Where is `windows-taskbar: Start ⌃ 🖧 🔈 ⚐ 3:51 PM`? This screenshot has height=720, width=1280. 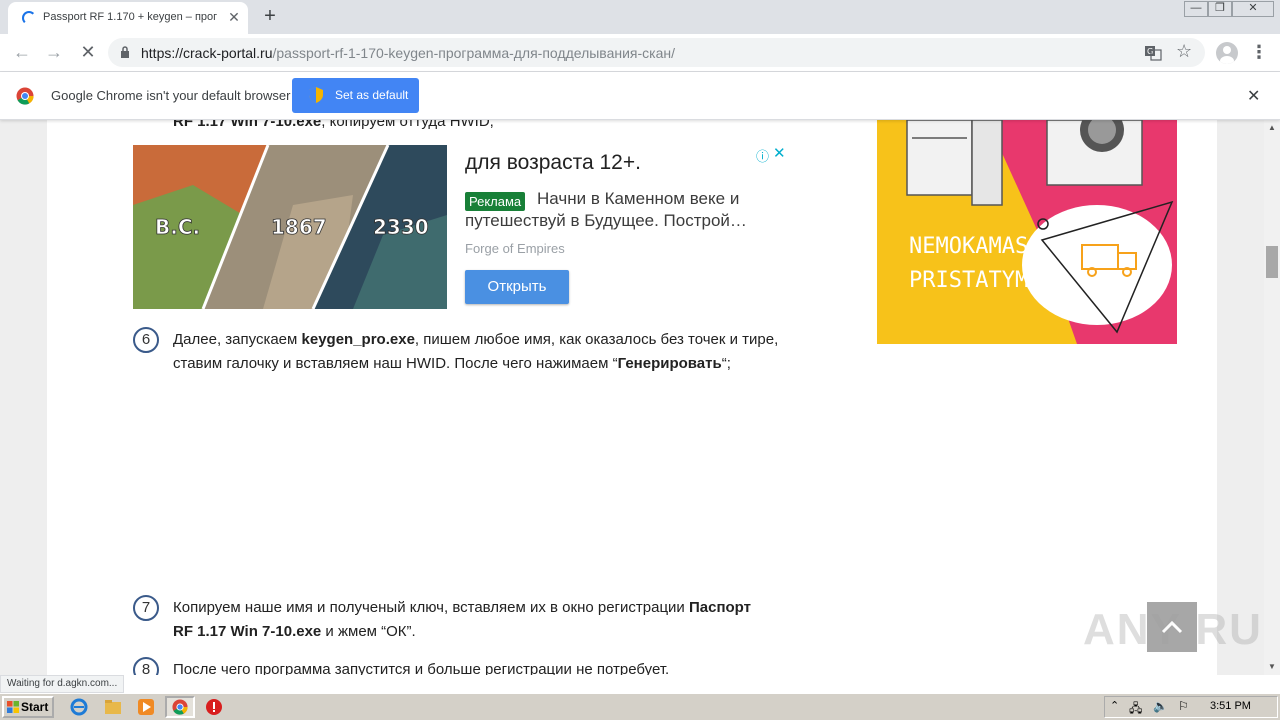 windows-taskbar: Start ⌃ 🖧 🔈 ⚐ 3:51 PM is located at coordinates (640, 706).